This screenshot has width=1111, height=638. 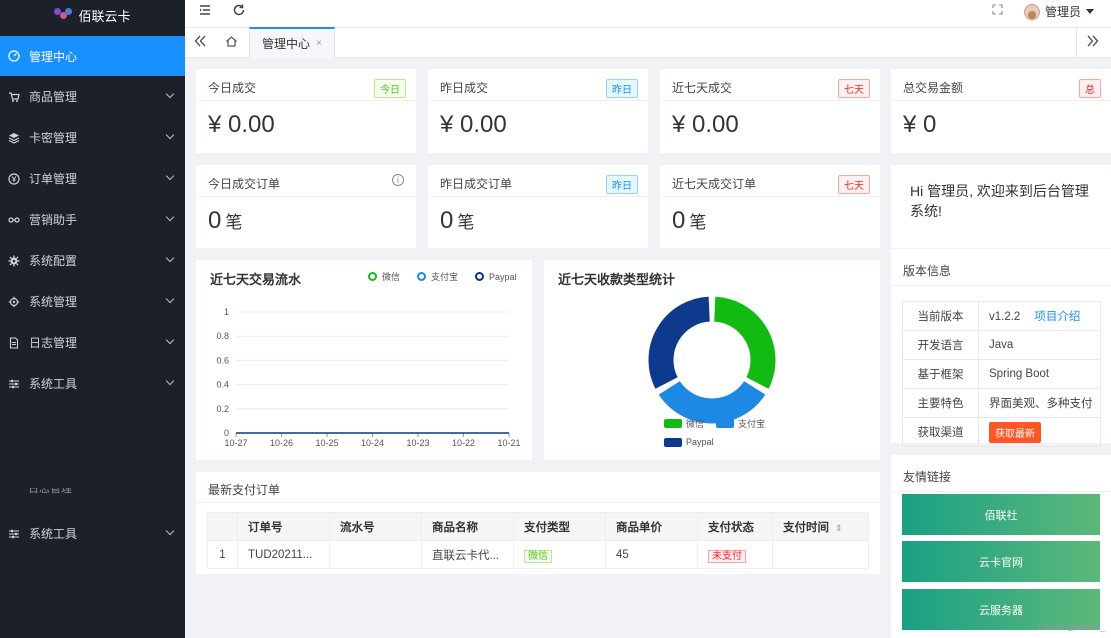 What do you see at coordinates (222, 409) in the screenshot?
I see `y-tick-label: 0.2` at bounding box center [222, 409].